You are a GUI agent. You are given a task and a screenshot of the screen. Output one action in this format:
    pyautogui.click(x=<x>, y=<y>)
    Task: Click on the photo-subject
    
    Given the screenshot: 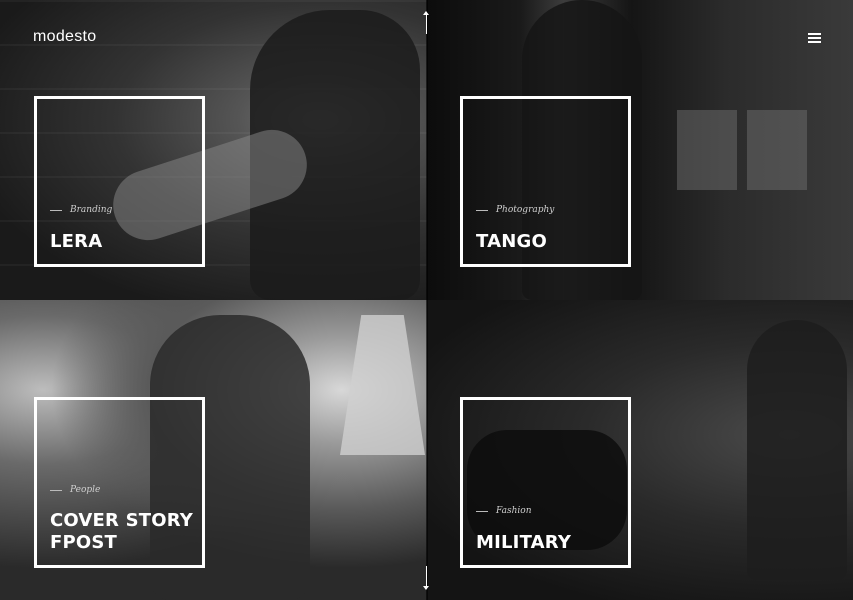 What is the action you would take?
    pyautogui.click(x=797, y=450)
    